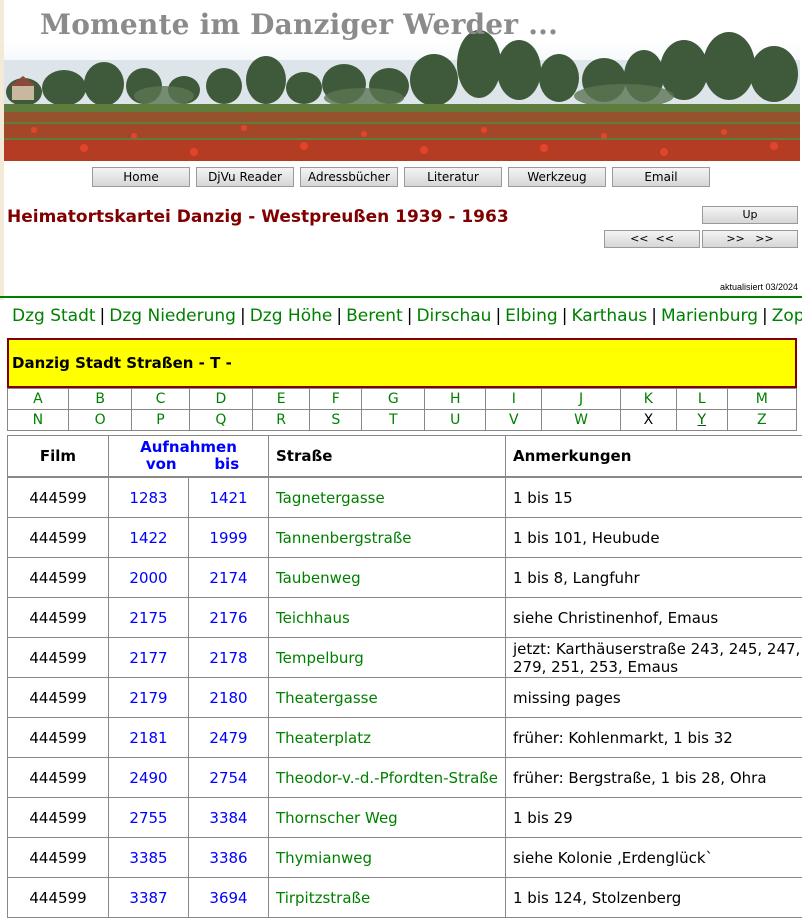 This screenshot has width=802, height=918. What do you see at coordinates (401, 297) in the screenshot?
I see `divider` at bounding box center [401, 297].